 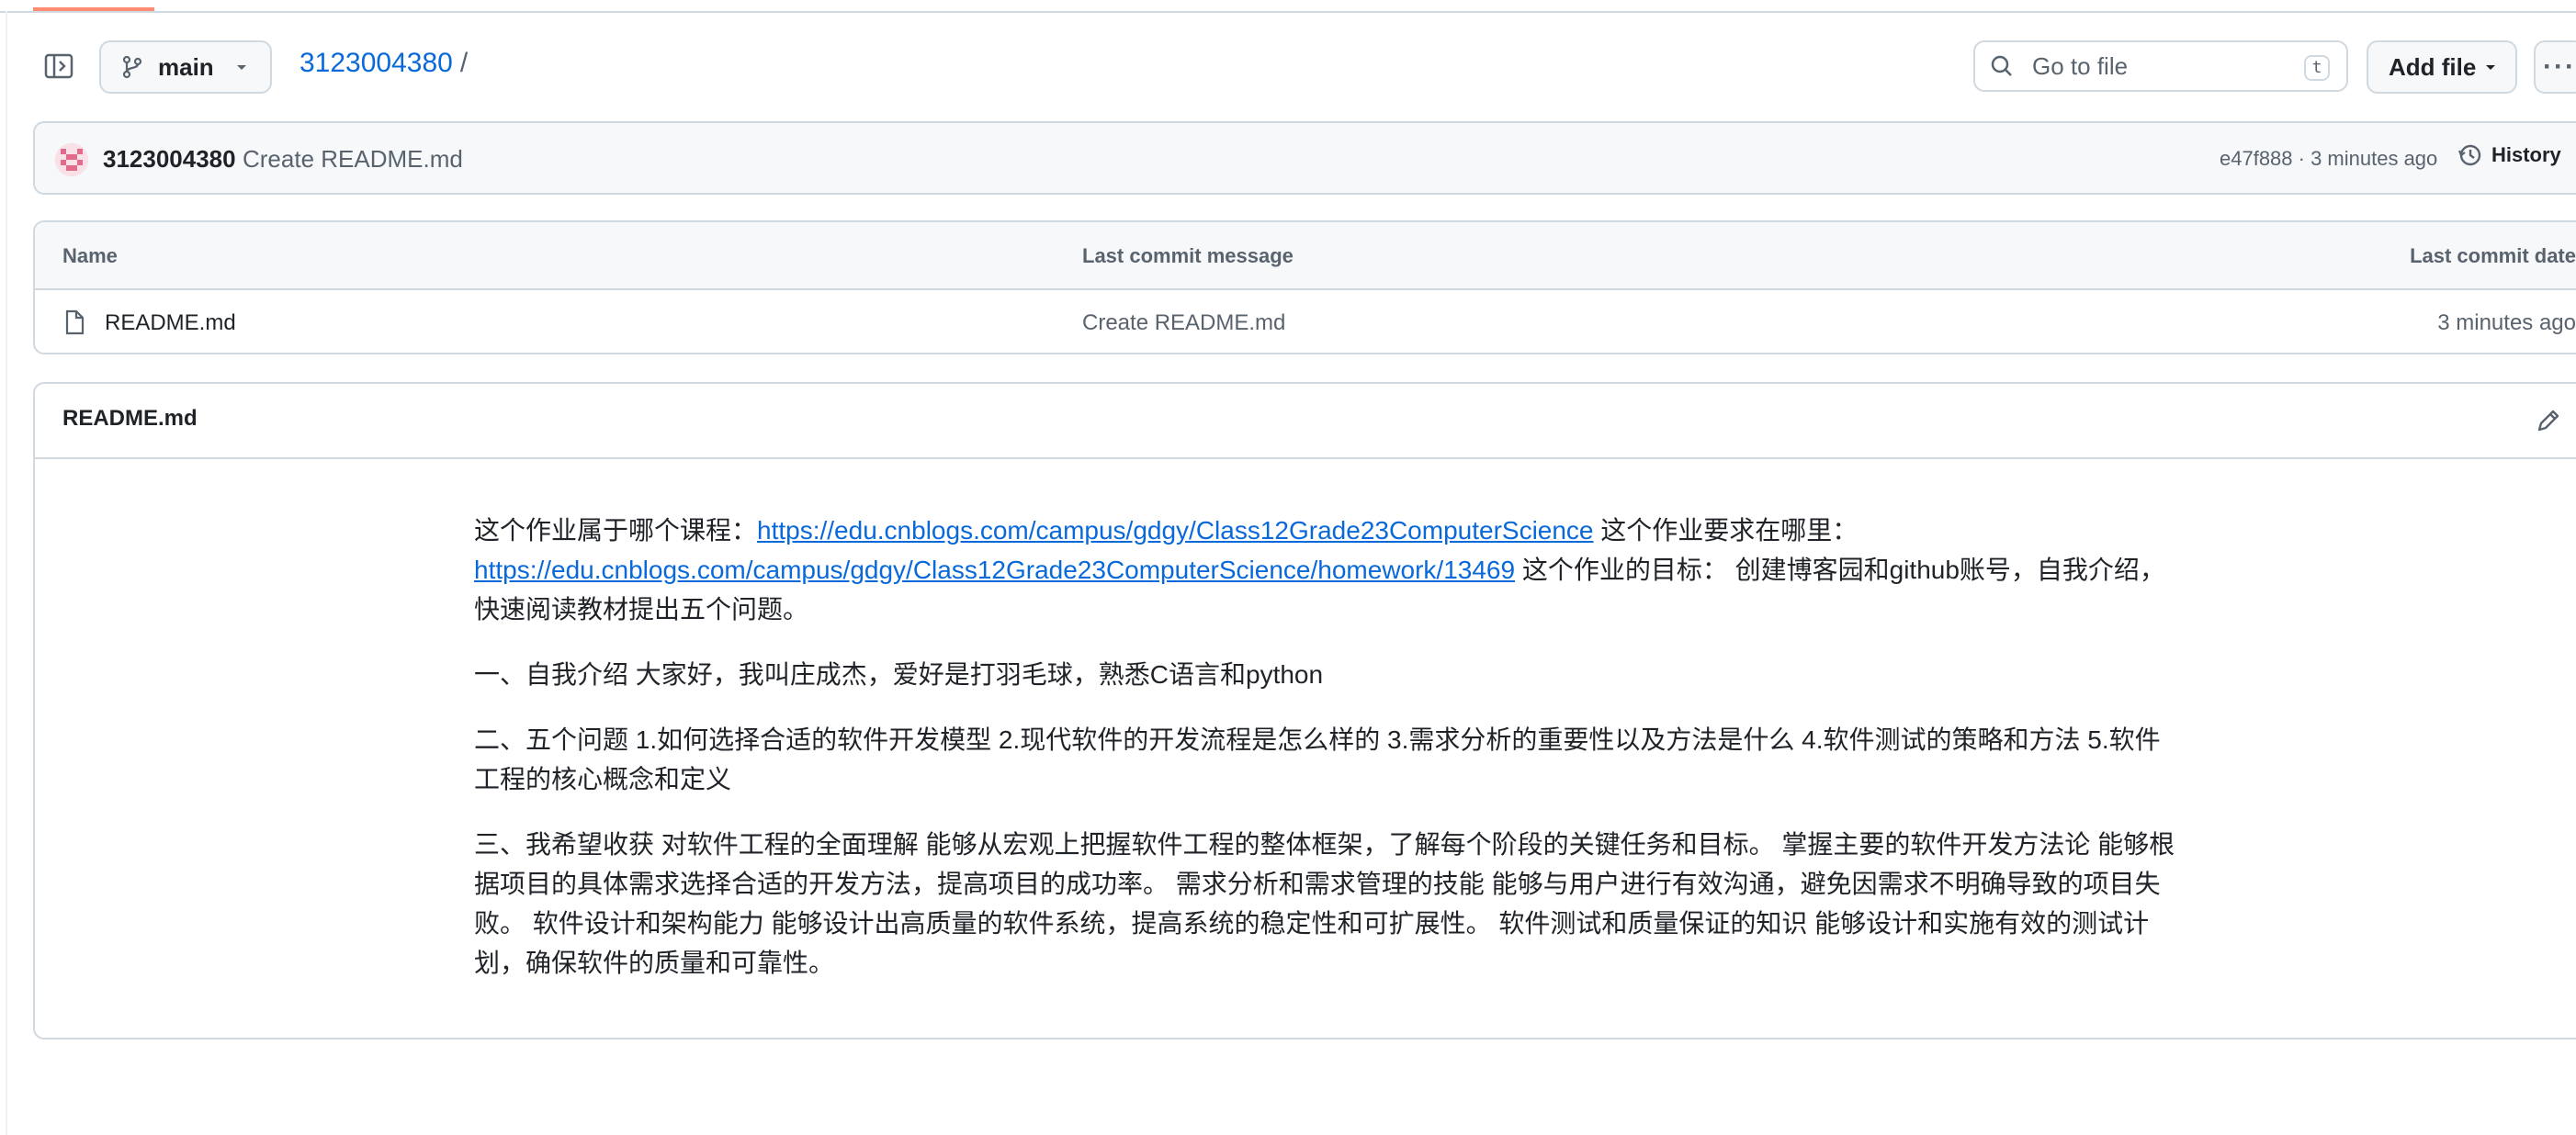 I want to click on branch-selector-button: main, so click(x=185, y=67).